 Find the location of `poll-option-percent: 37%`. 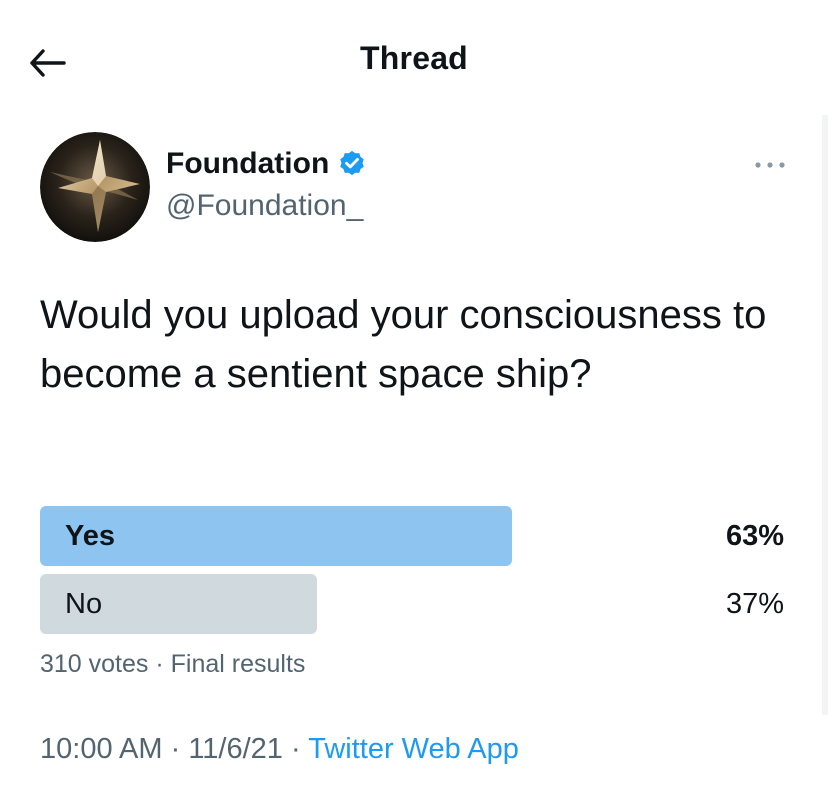

poll-option-percent: 37% is located at coordinates (754, 604).